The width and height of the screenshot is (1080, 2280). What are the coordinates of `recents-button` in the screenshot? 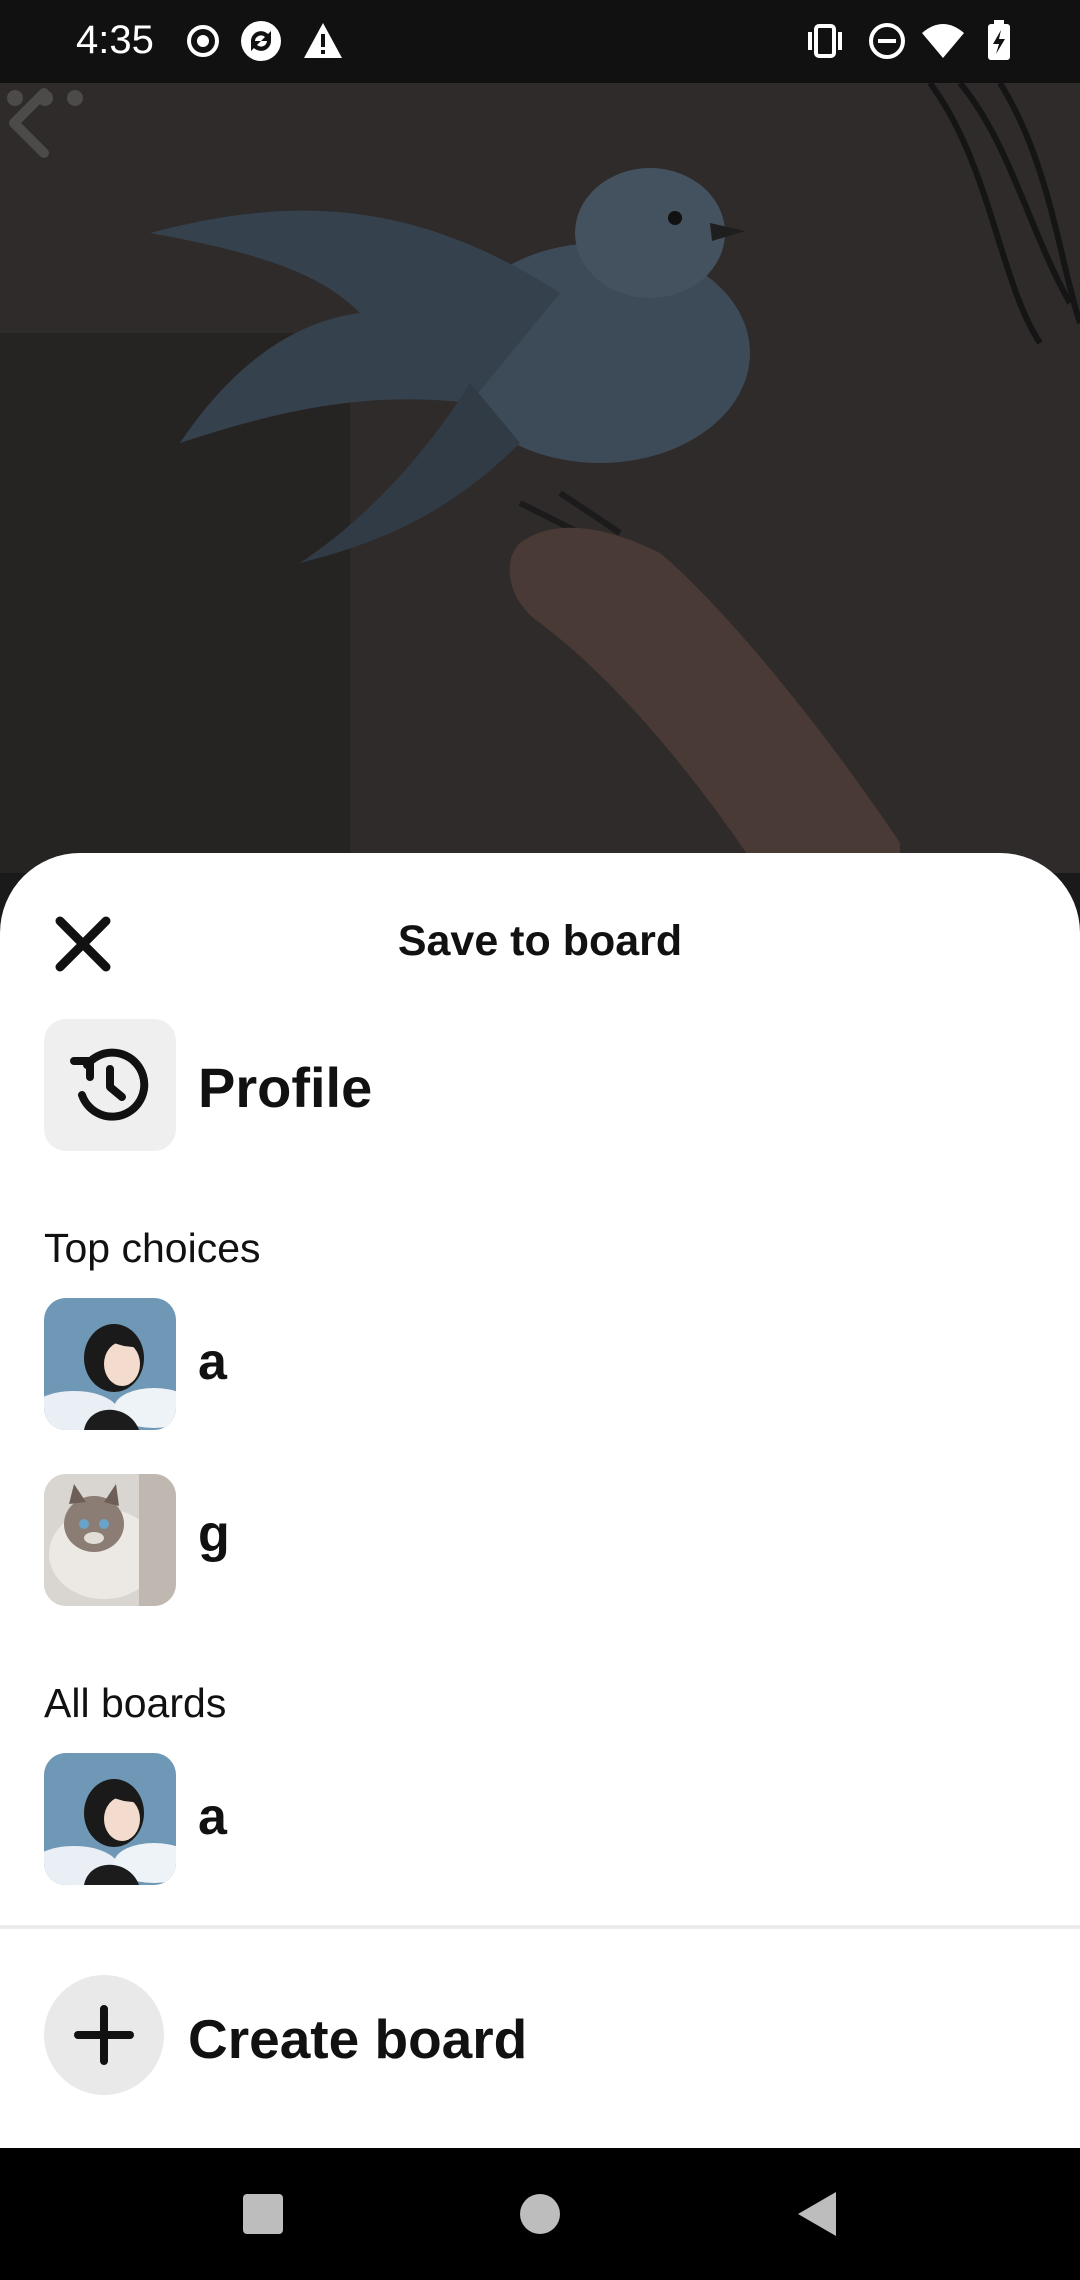 It's located at (263, 2214).